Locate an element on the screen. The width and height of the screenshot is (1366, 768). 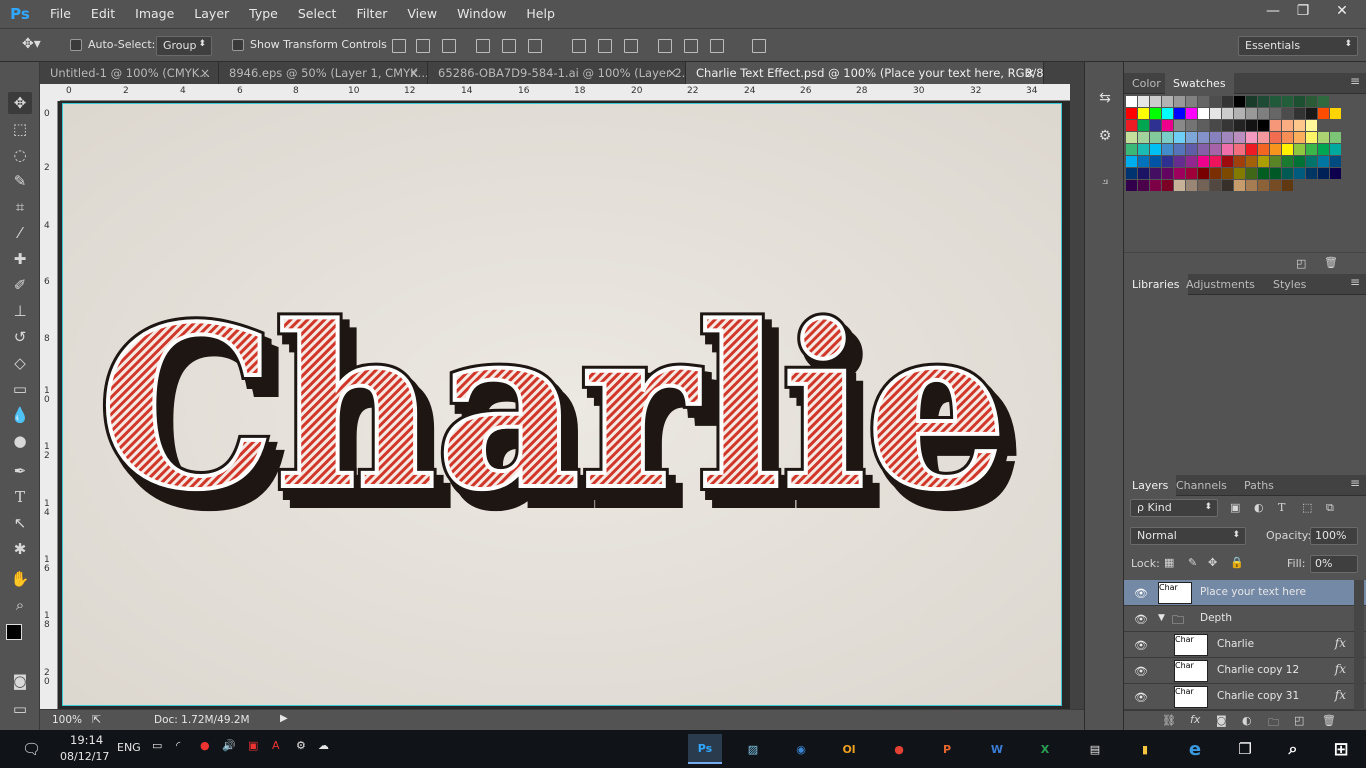
foreground-color-swatch is located at coordinates (14, 632).